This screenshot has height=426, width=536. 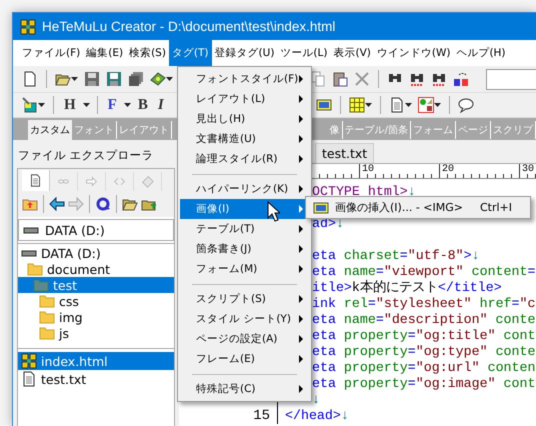 What do you see at coordinates (424, 384) in the screenshot?
I see `code-line: eta property="og:image" cont` at bounding box center [424, 384].